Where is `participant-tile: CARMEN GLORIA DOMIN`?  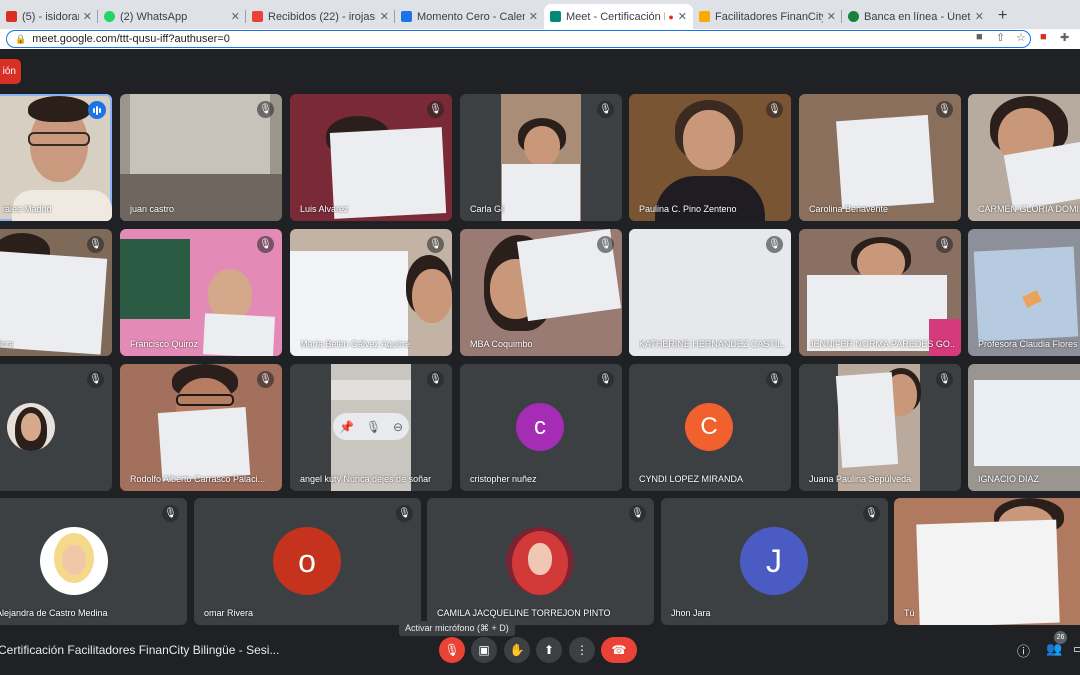
participant-tile: CARMEN GLORIA DOMIN is located at coordinates (1024, 157).